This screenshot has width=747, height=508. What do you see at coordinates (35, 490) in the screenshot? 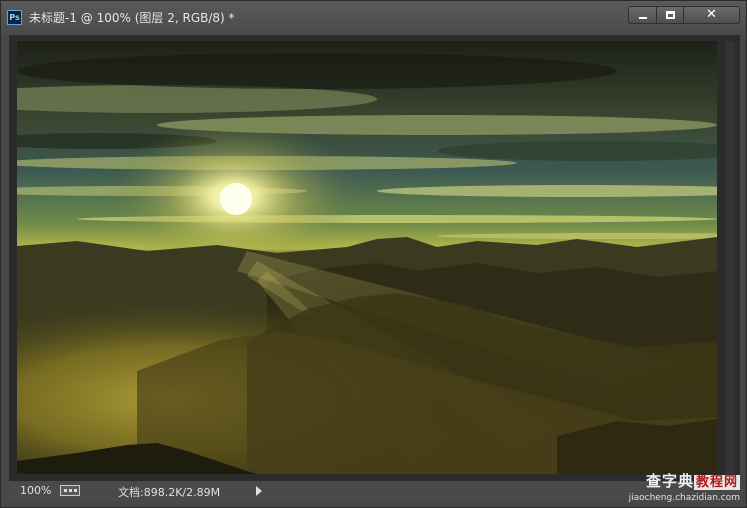
I see `zoom-level: 100%` at bounding box center [35, 490].